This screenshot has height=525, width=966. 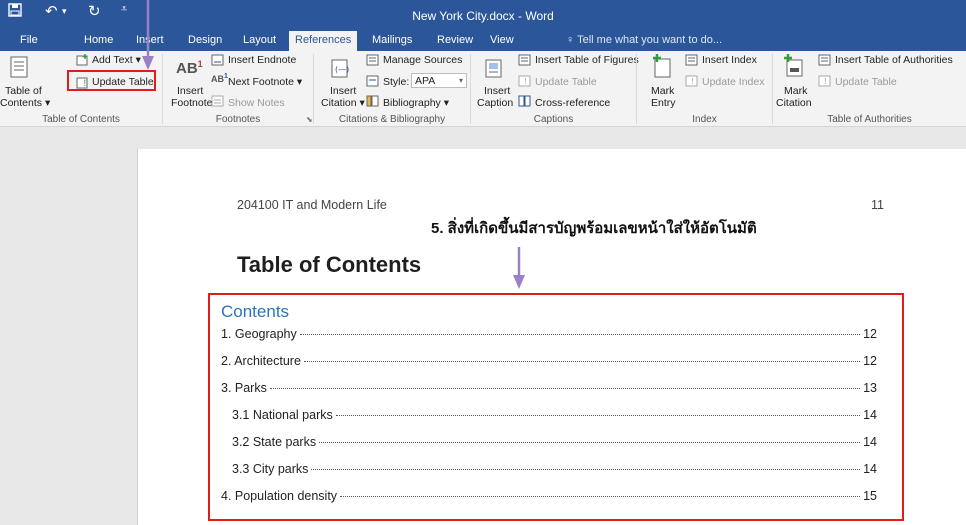 I want to click on insert-endnote-button: Insert Endnote, so click(x=262, y=60).